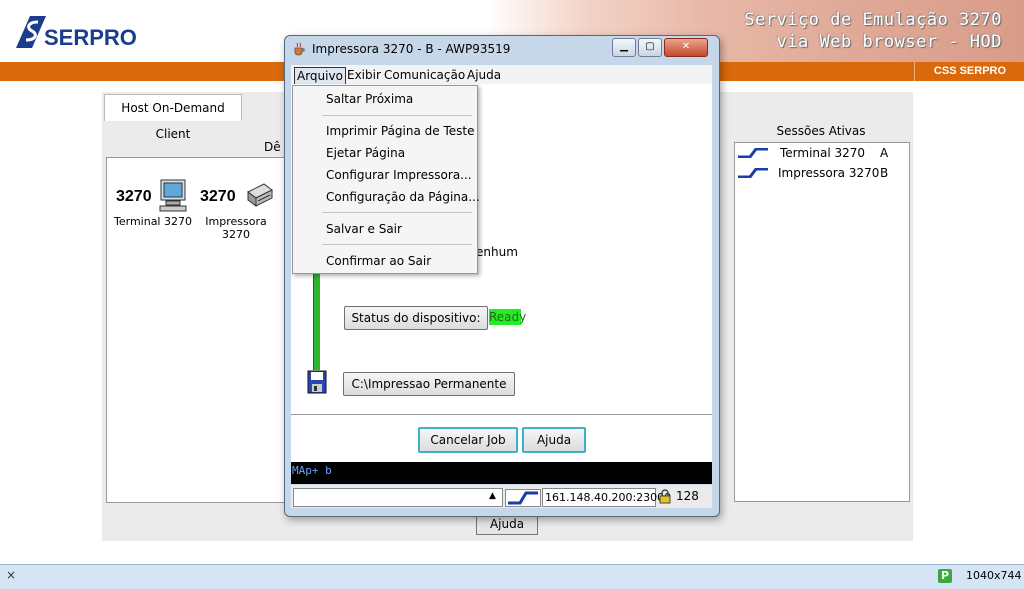  I want to click on banner-title-line2: via Web browser - HOD, so click(889, 42).